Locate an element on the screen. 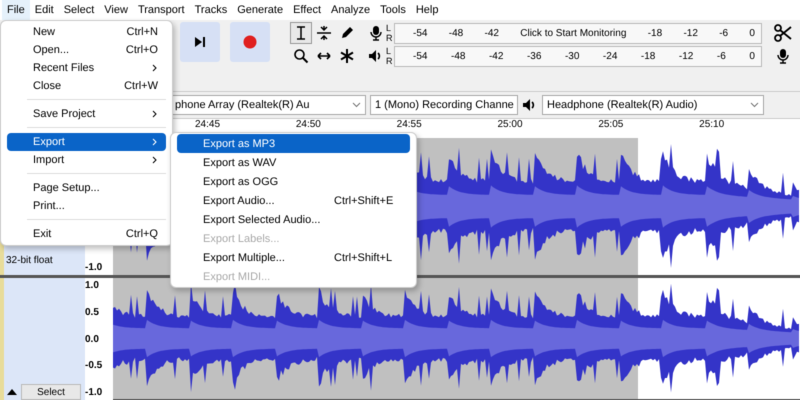 This screenshot has width=800, height=400. scissors-icon is located at coordinates (783, 33).